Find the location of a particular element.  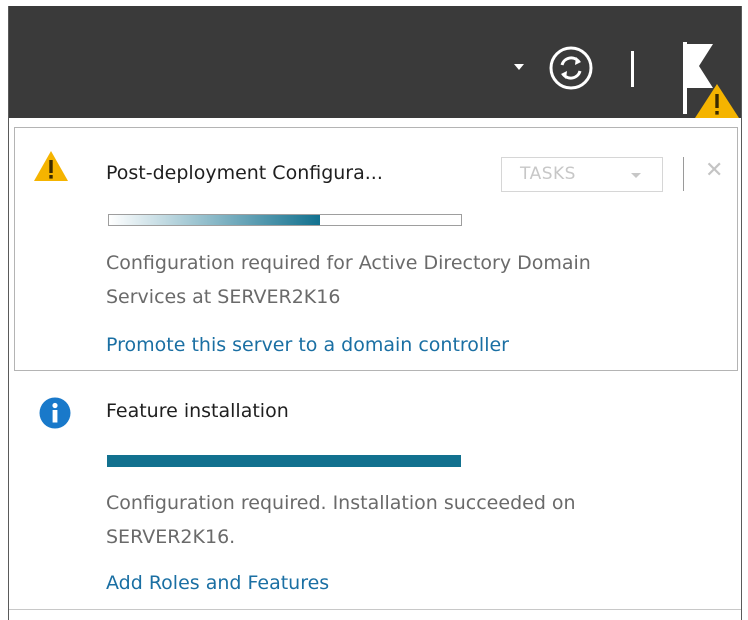

notification-description-line2: Services at SERVER2K16 is located at coordinates (223, 297).